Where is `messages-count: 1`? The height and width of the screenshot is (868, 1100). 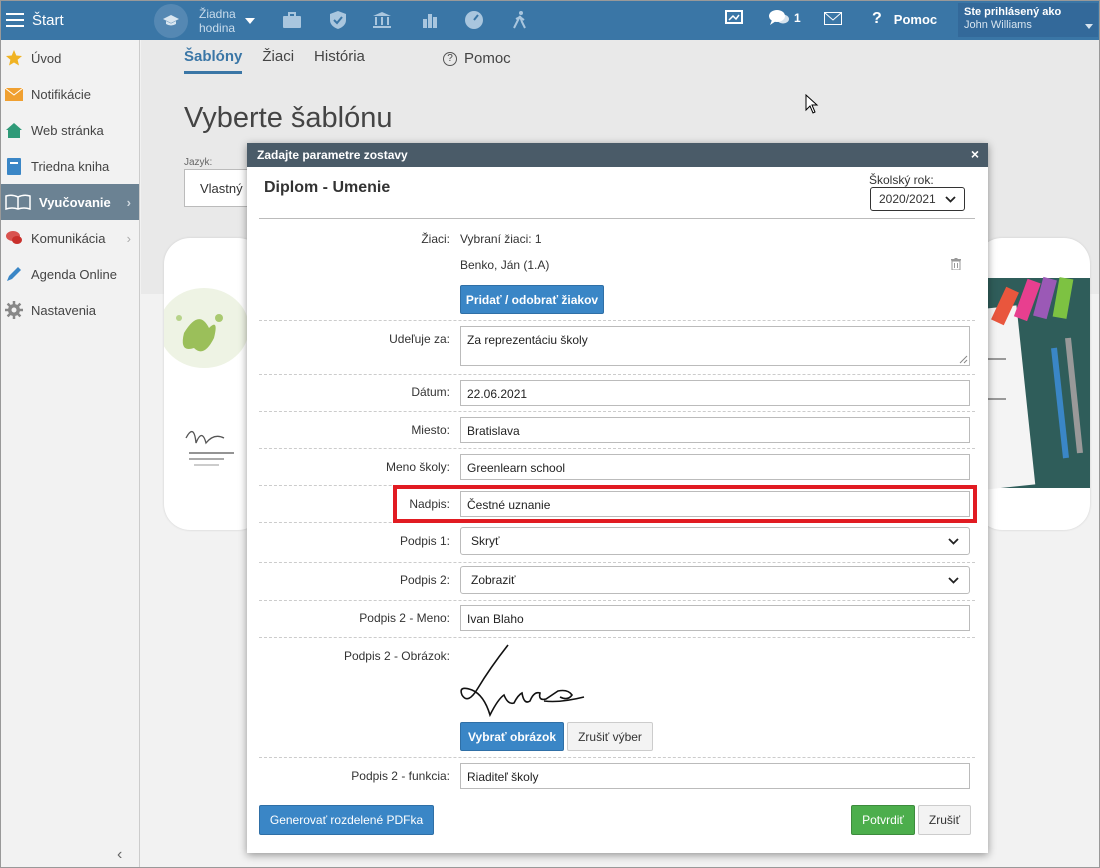
messages-count: 1 is located at coordinates (797, 18).